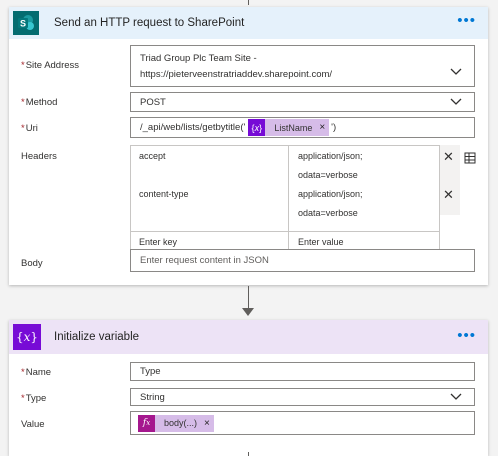 The height and width of the screenshot is (456, 498). What do you see at coordinates (27, 337) in the screenshot?
I see `variable-icon: {x}` at bounding box center [27, 337].